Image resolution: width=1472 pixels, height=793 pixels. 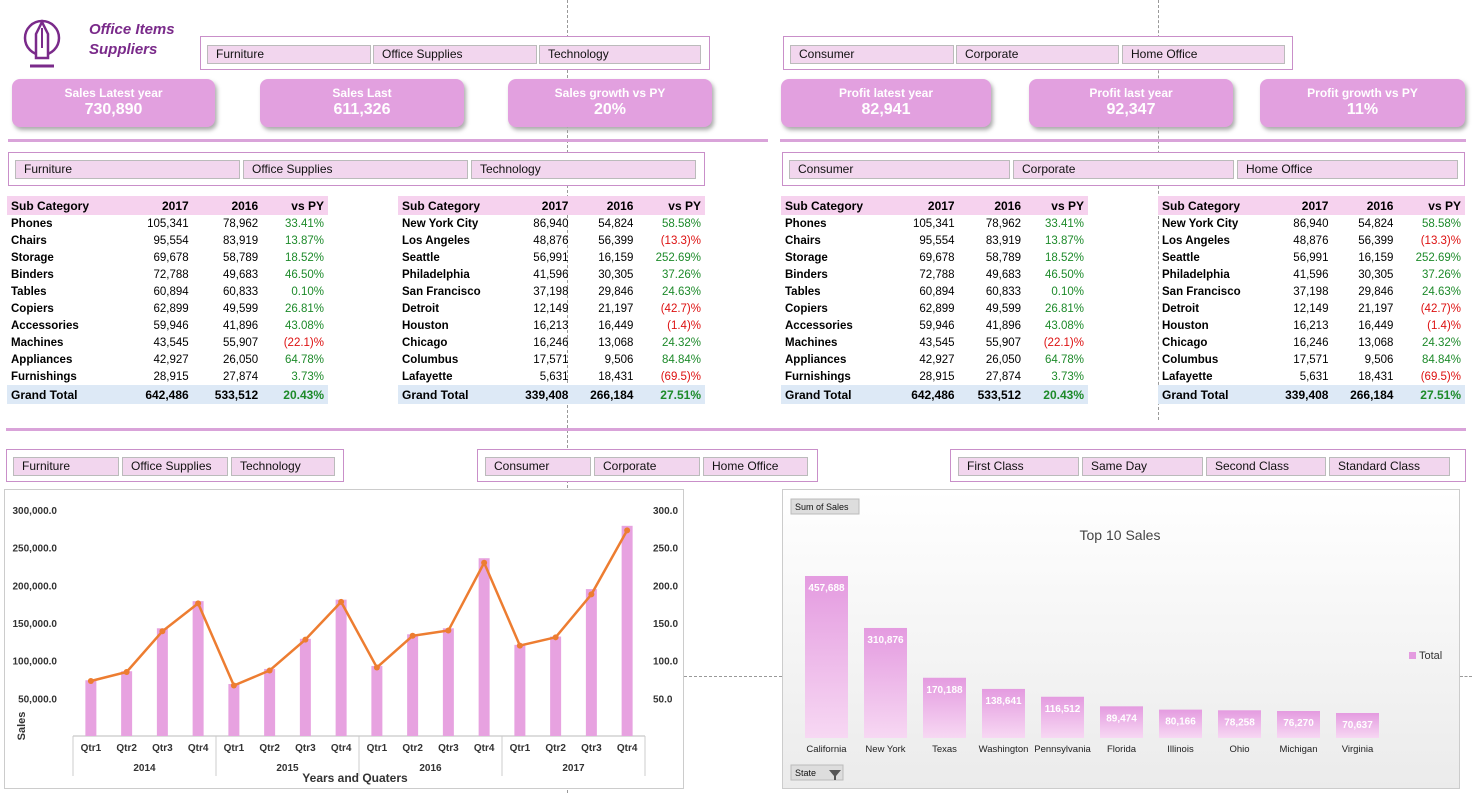 What do you see at coordinates (937, 359) in the screenshot?
I see `table-cell: 42,927` at bounding box center [937, 359].